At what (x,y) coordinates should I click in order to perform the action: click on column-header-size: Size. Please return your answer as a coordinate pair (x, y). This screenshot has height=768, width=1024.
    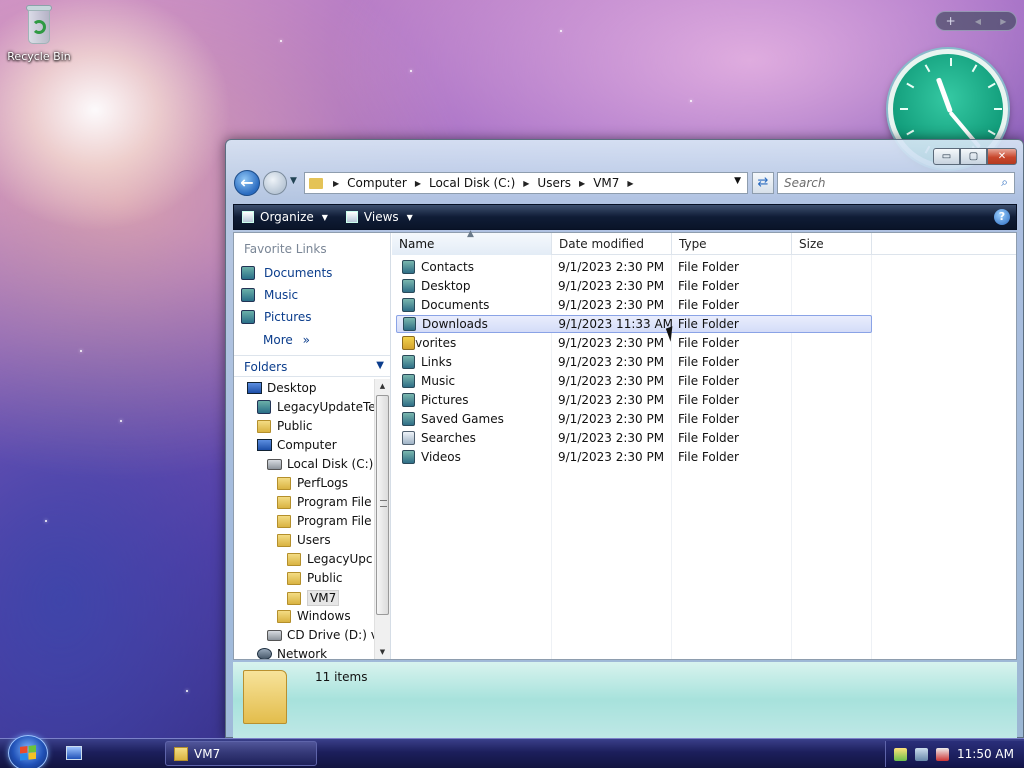
    Looking at the image, I should click on (832, 244).